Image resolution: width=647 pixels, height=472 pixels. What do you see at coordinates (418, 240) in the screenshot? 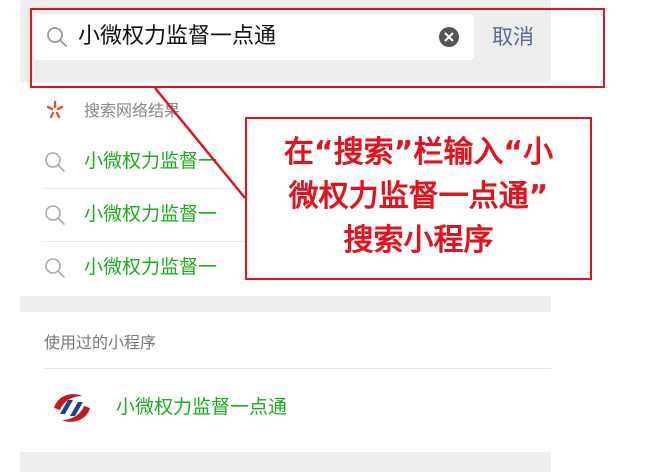
I see `annotation-line: 搜索小程序` at bounding box center [418, 240].